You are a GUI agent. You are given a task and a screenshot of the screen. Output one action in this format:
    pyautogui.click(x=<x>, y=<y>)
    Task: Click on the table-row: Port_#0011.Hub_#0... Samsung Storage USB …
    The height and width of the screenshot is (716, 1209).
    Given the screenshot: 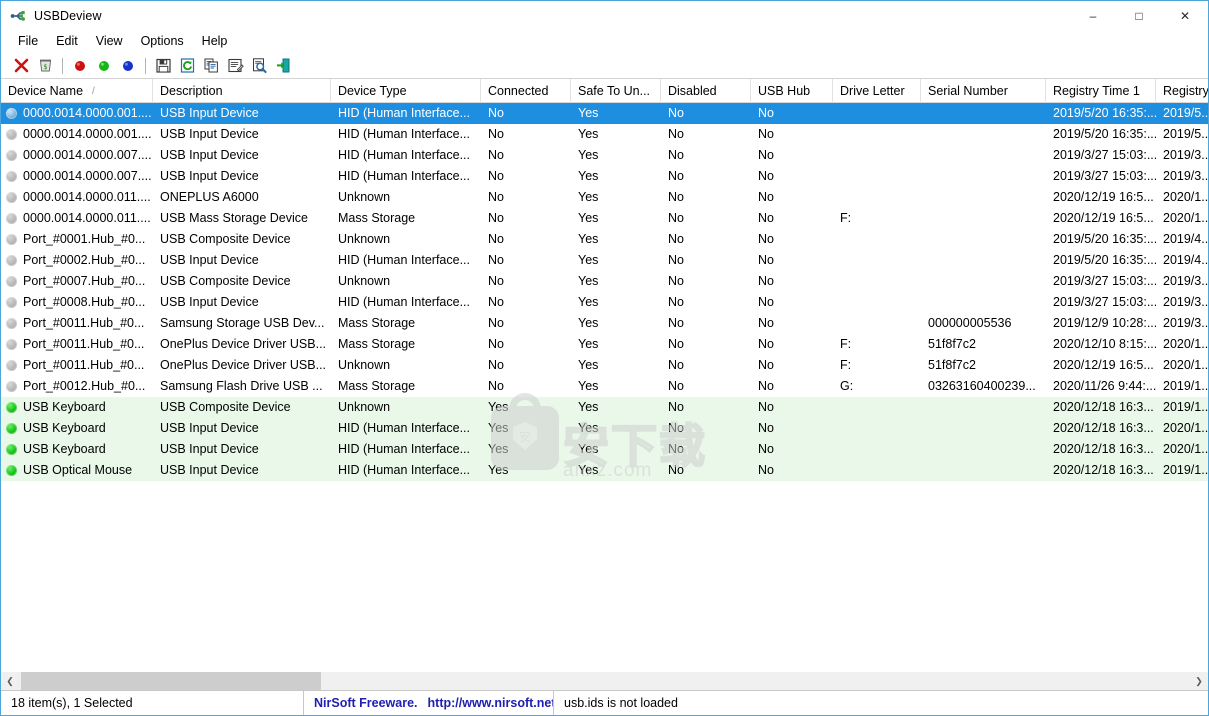 What is the action you would take?
    pyautogui.click(x=604, y=323)
    